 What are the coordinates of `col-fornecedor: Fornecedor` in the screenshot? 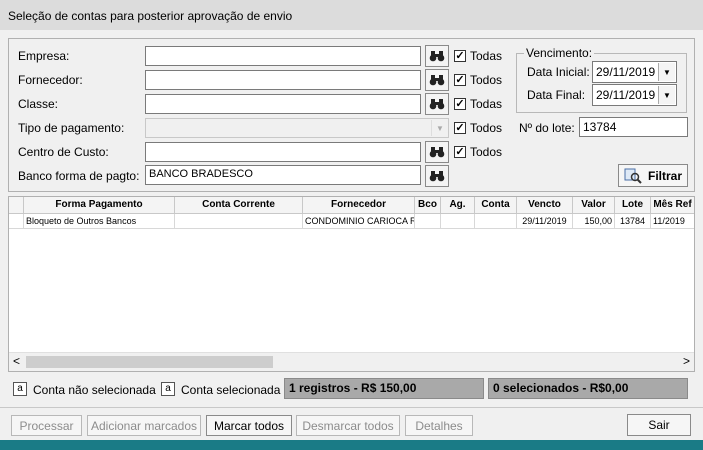 It's located at (359, 205).